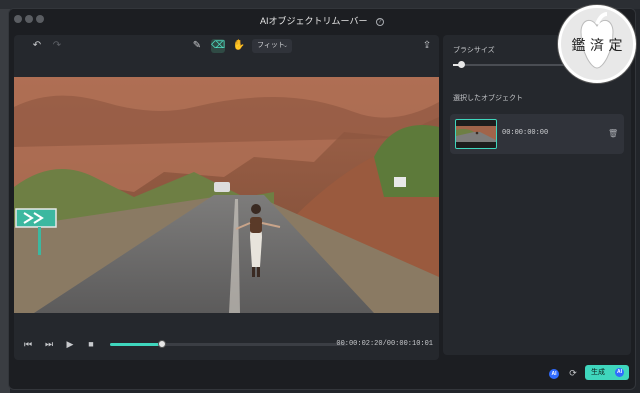  I want to click on object-timestamp: 00:00:00:00, so click(525, 133).